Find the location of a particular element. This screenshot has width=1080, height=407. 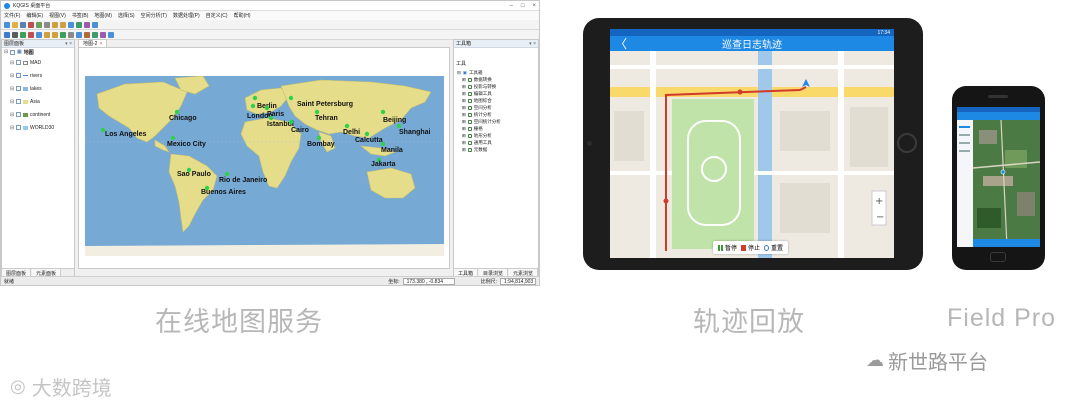

open-icon is located at coordinates (15, 24).